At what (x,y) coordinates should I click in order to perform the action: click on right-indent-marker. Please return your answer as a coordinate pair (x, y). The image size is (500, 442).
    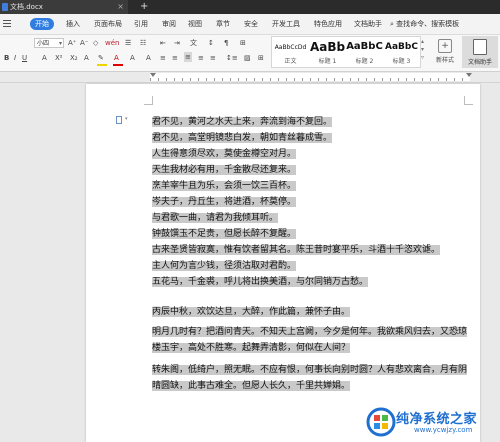
    Looking at the image, I should click on (469, 75).